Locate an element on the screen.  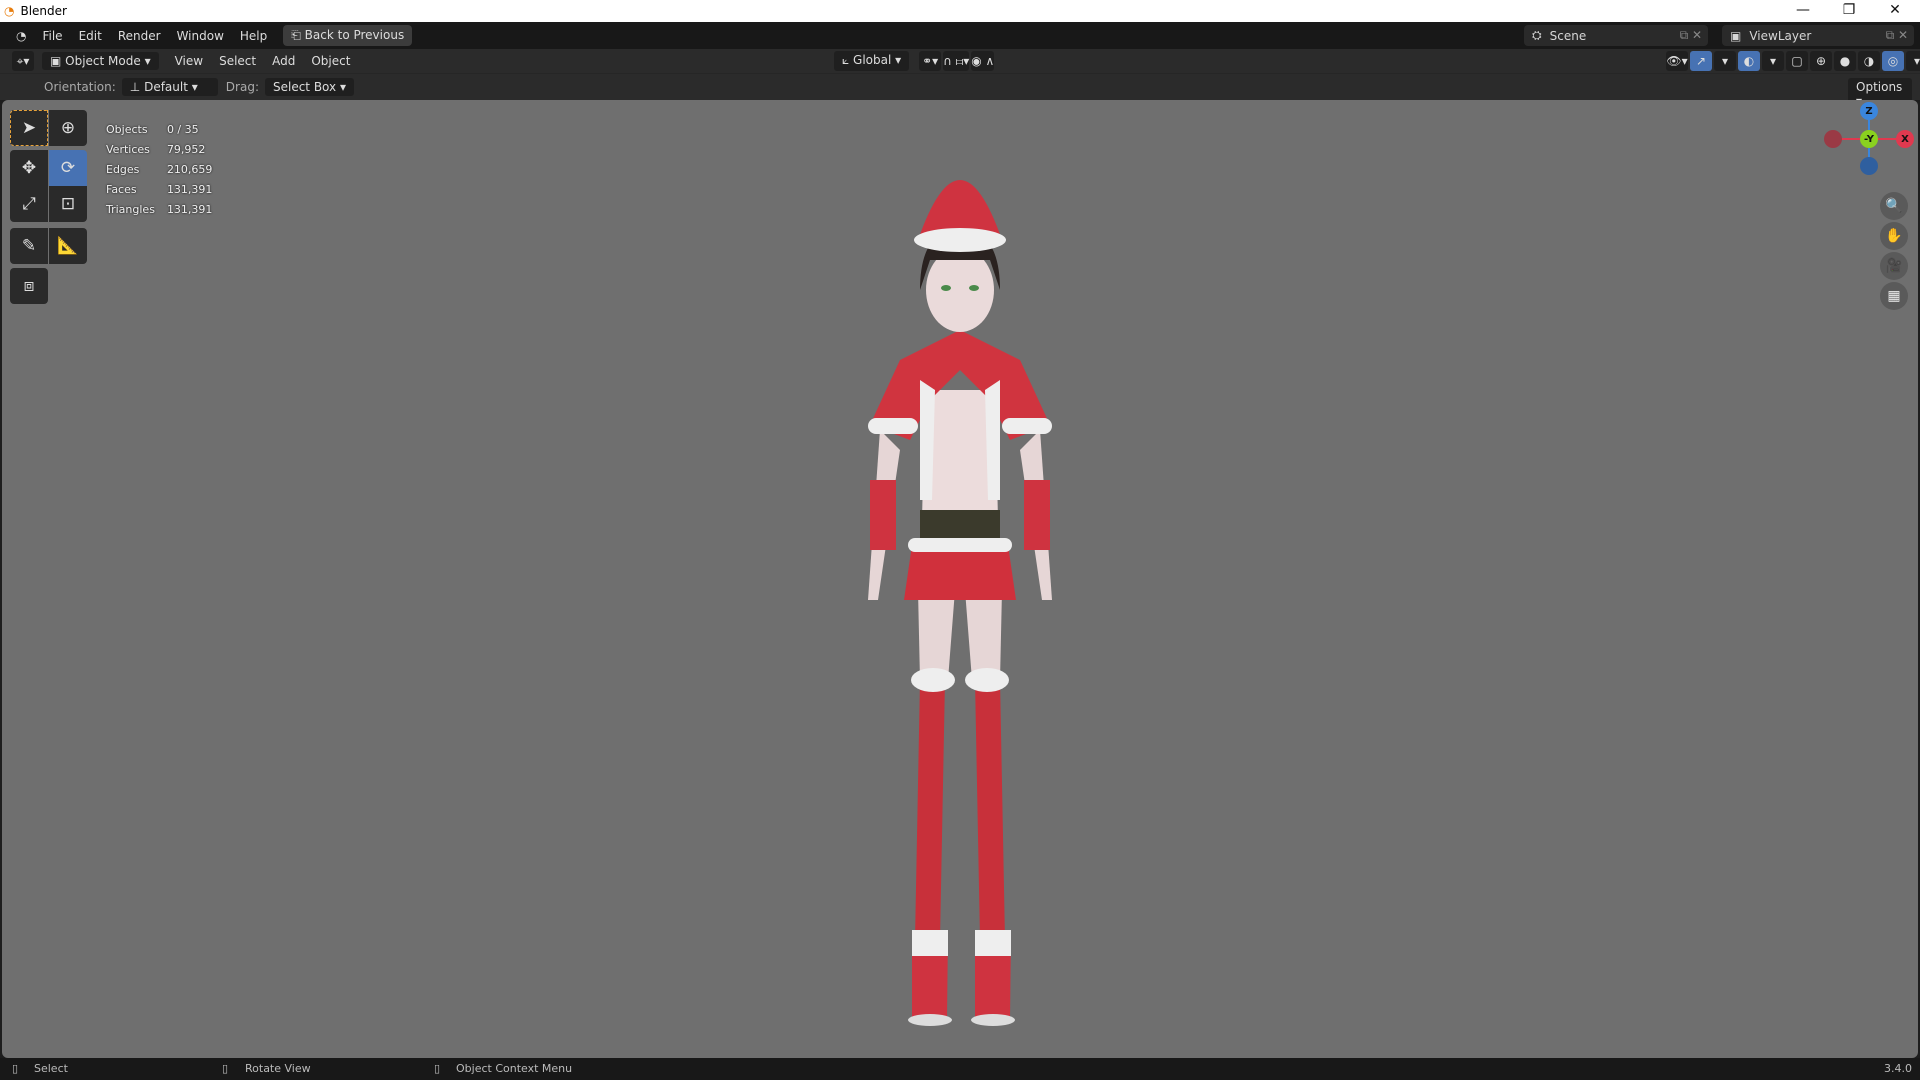
menu-render: Render is located at coordinates (139, 36).